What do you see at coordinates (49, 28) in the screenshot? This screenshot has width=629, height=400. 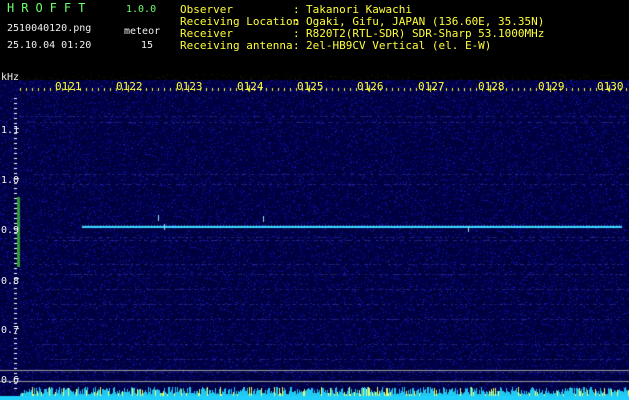 I see `file-name: 2510040120.png` at bounding box center [49, 28].